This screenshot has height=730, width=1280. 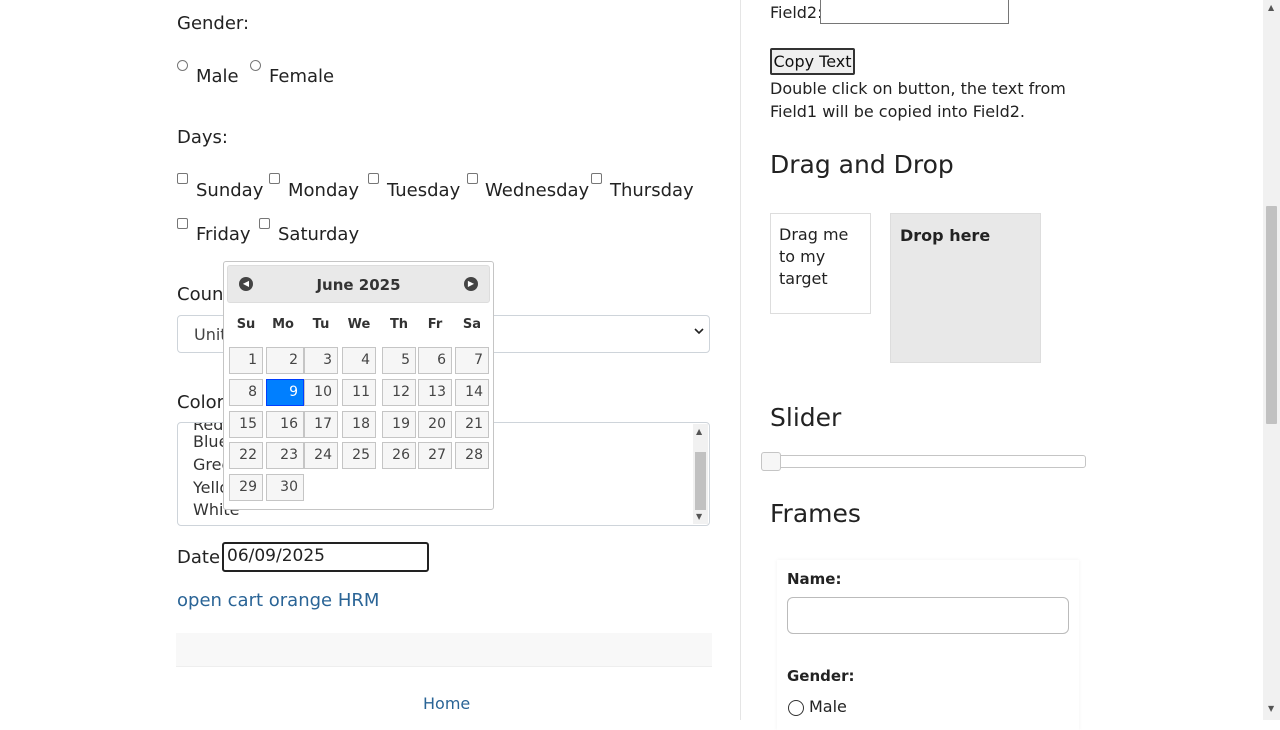 I want to click on frames-heading: Frames, so click(x=815, y=513).